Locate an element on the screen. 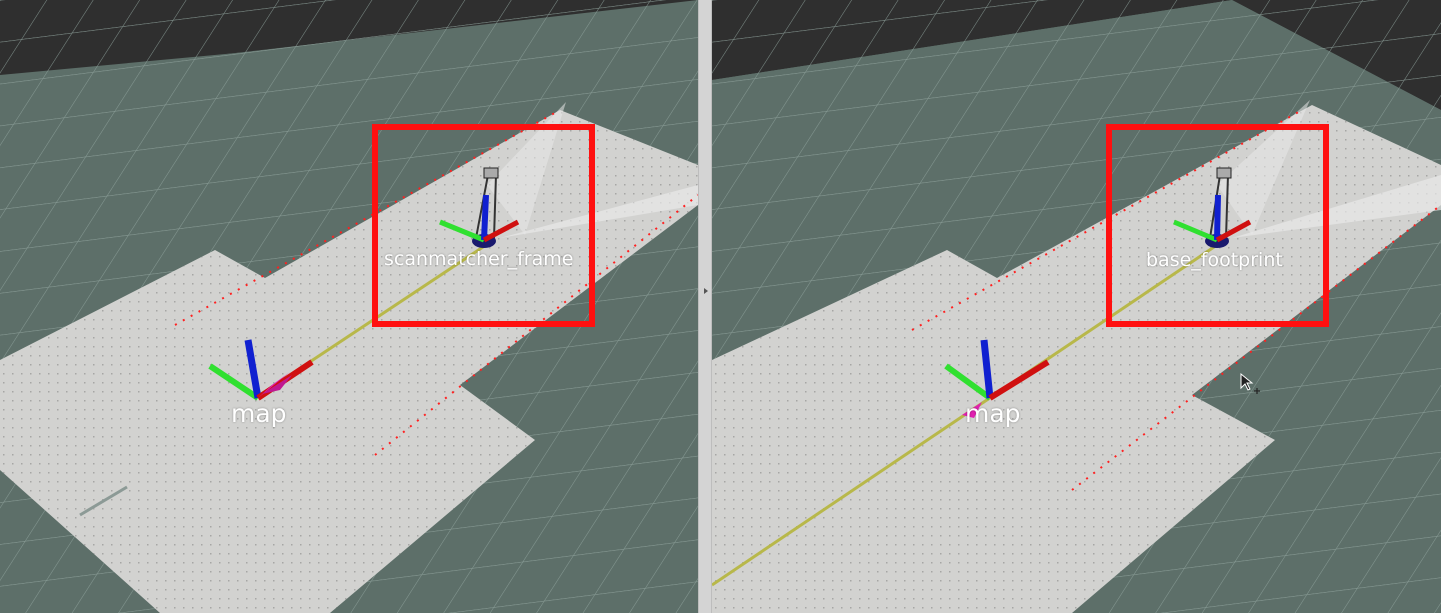 Image resolution: width=1441 pixels, height=613 pixels. chevron-right-icon is located at coordinates (706, 291).